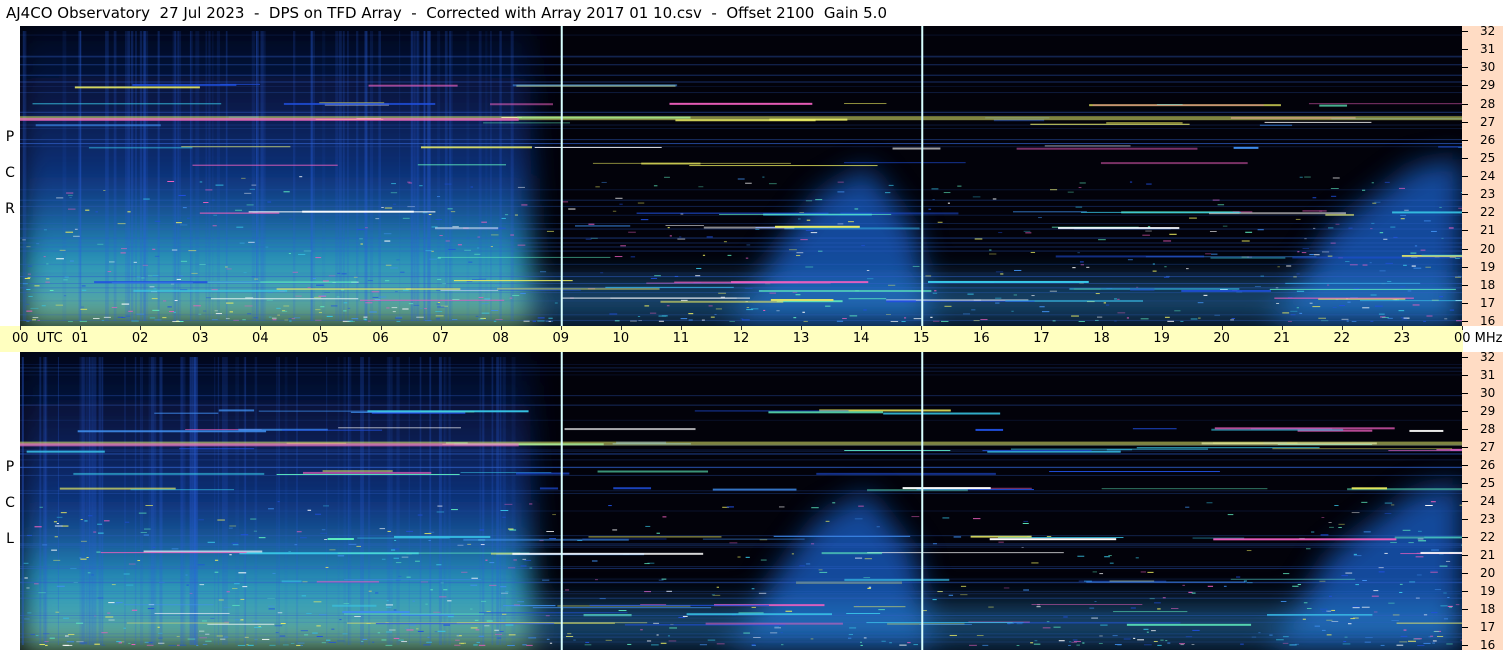 The width and height of the screenshot is (1503, 672). Describe the element at coordinates (1488, 537) in the screenshot. I see `mhz-tick-label: 22` at that location.